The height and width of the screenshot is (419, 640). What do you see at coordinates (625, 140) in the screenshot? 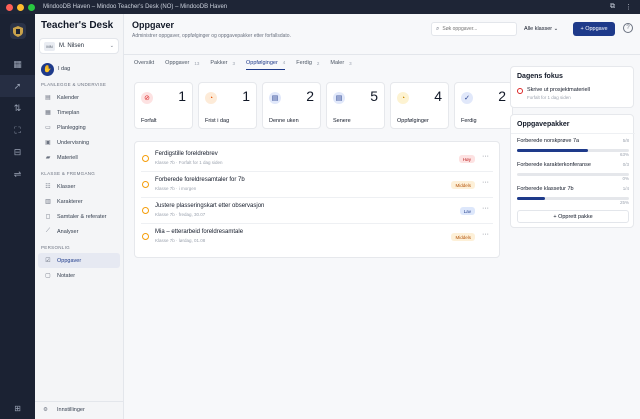
I see `pack-fraction: 5/8` at bounding box center [625, 140].